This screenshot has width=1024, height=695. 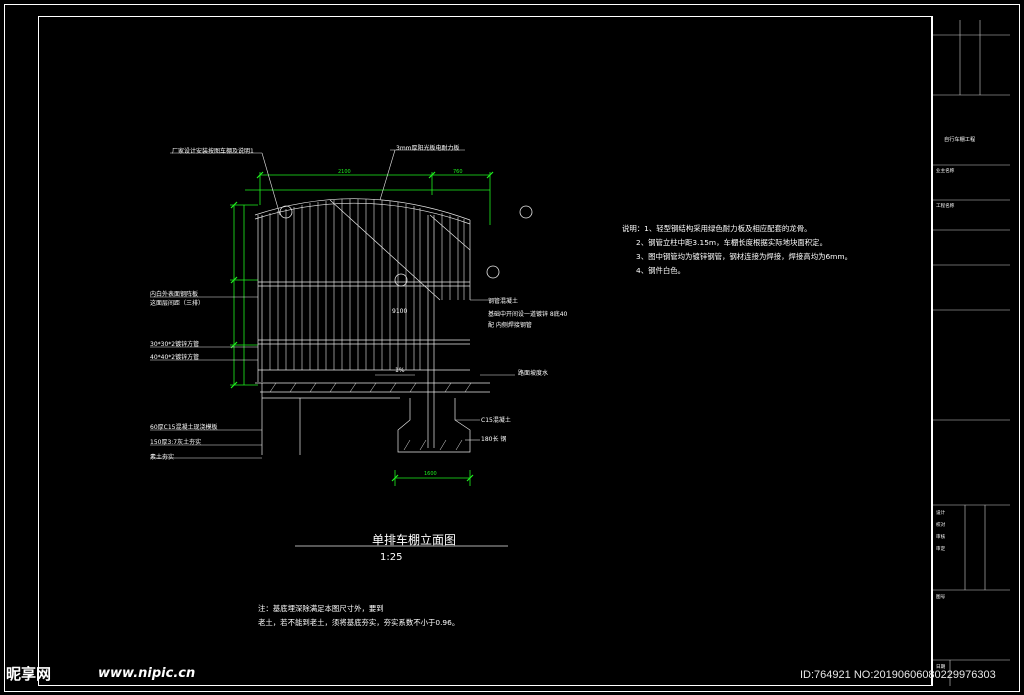 What do you see at coordinates (414, 540) in the screenshot?
I see `drawing-title: 单排车棚立面图` at bounding box center [414, 540].